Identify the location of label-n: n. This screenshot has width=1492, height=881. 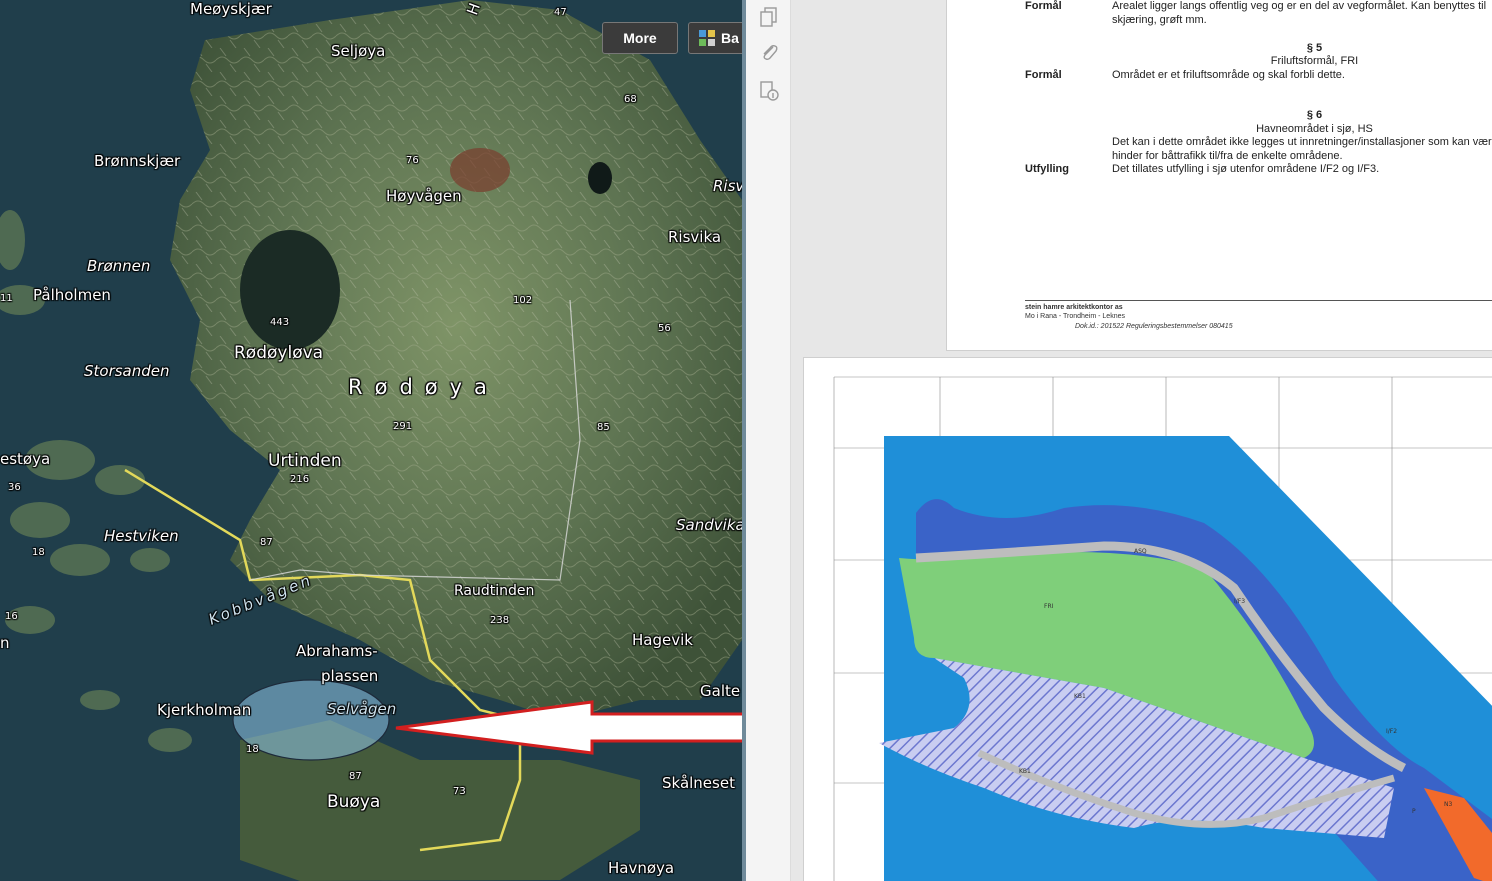
(5, 643).